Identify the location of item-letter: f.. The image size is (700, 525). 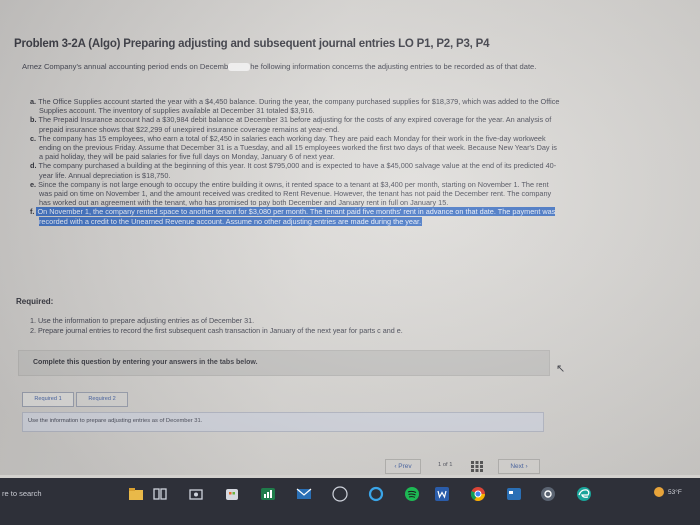
(32, 212).